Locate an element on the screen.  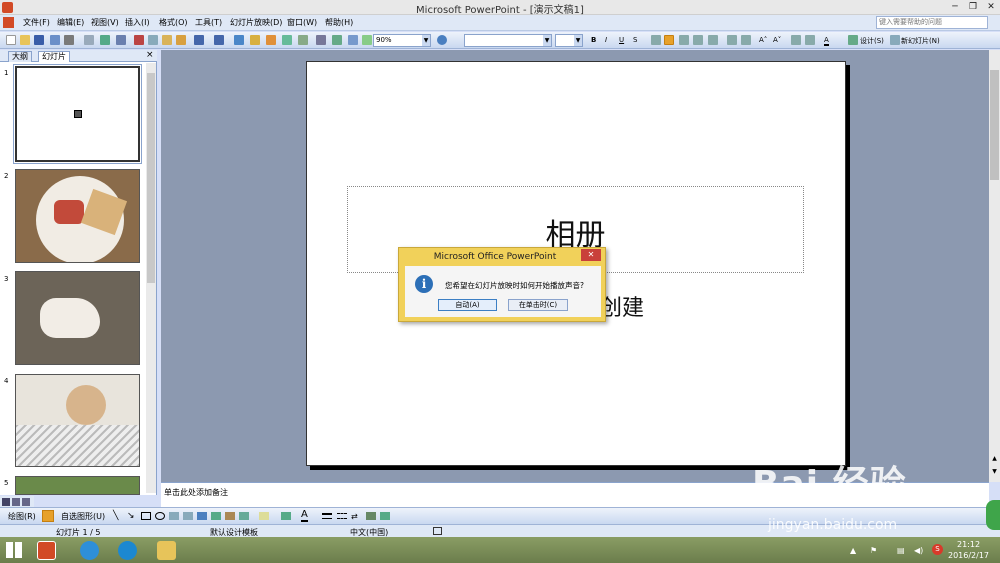
prev-slide-icon: ▲ is located at coordinates (994, 459).